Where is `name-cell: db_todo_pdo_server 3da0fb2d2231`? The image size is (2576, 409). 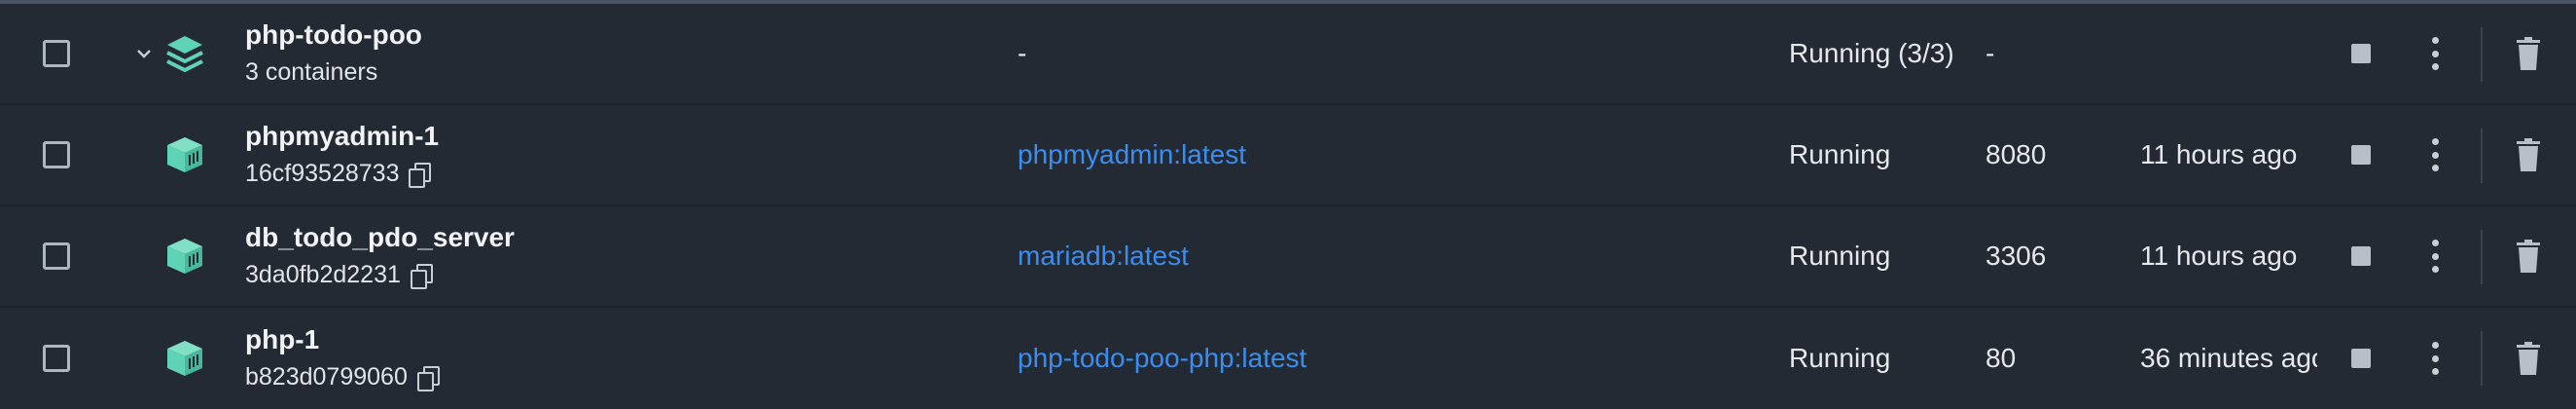
name-cell: db_todo_pdo_server 3da0fb2d2231 is located at coordinates (380, 256).